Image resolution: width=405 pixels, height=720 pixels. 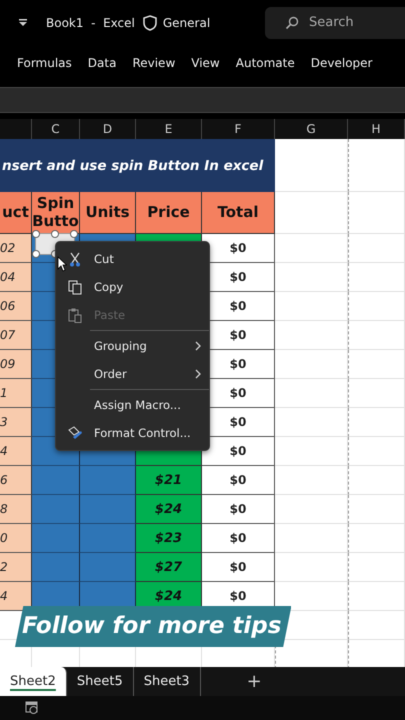 I want to click on column-header: C, so click(x=55, y=129).